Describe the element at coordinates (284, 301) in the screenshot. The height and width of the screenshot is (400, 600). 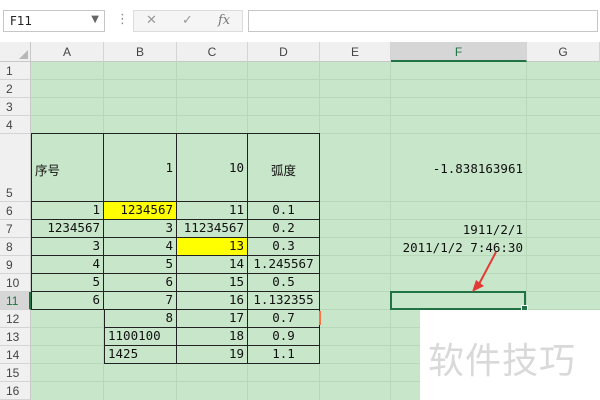
I see `table-cell: 1.132355` at that location.